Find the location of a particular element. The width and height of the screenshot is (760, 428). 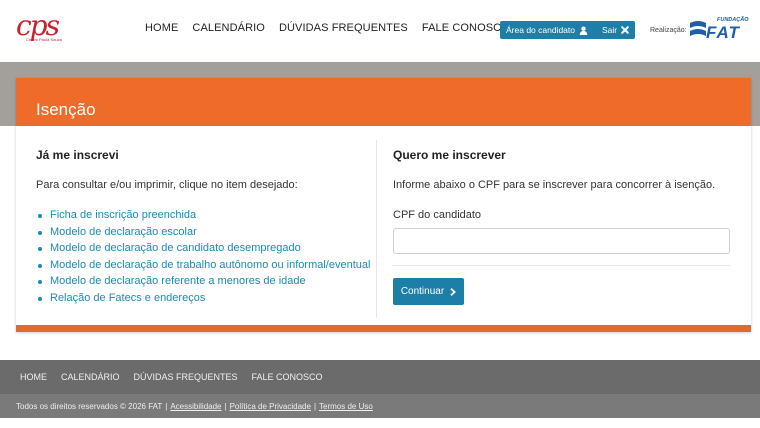

link-termos-uso: Termos de Uso is located at coordinates (346, 406).